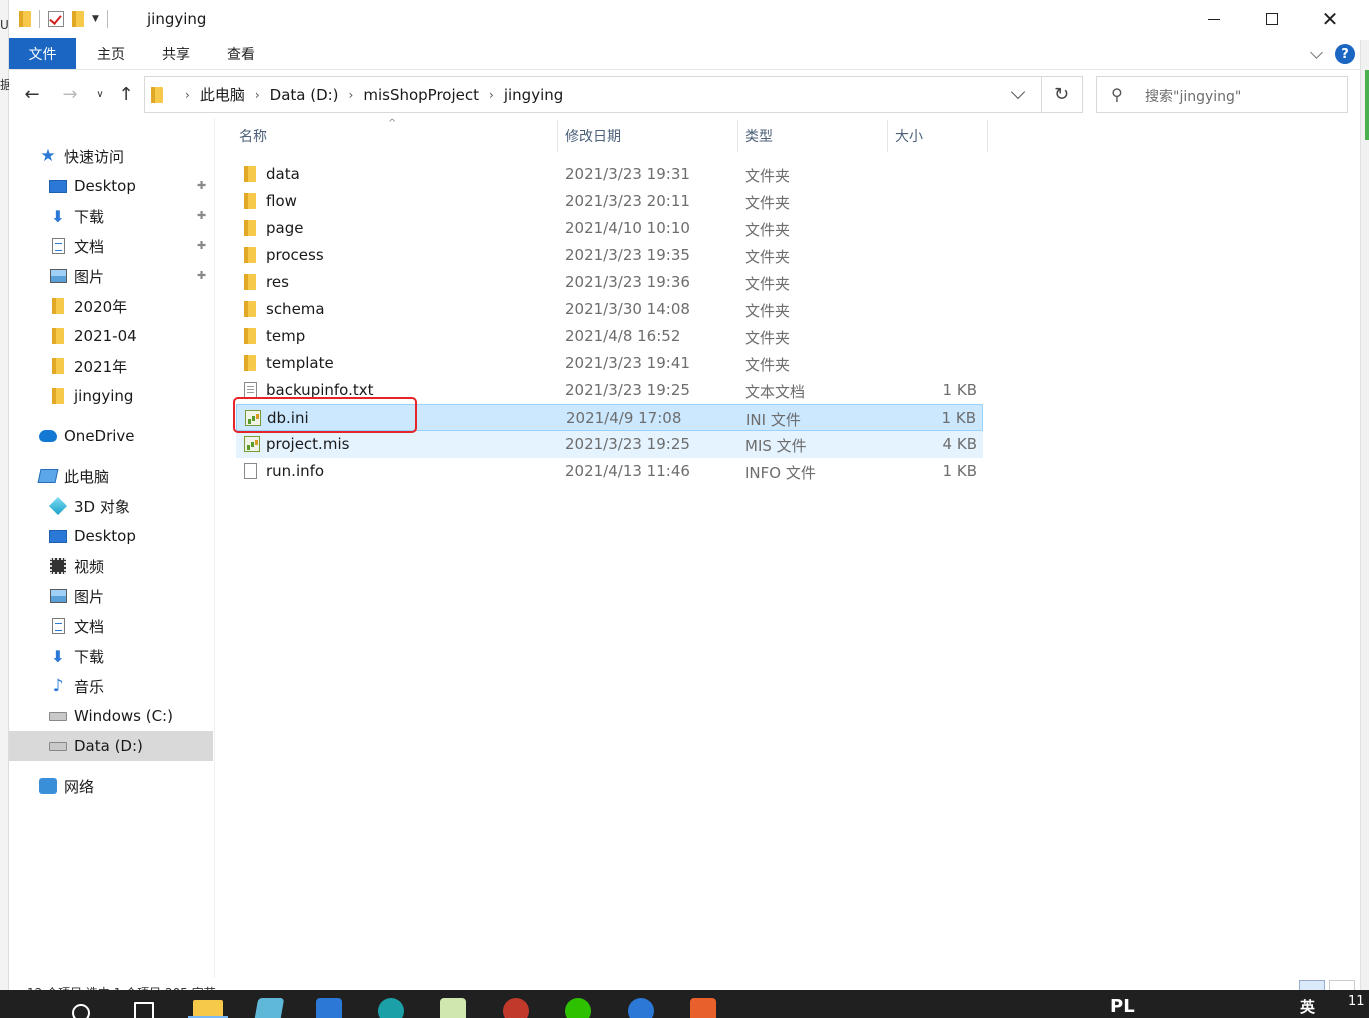  I want to click on chevron-down-icon, so click(1018, 92).